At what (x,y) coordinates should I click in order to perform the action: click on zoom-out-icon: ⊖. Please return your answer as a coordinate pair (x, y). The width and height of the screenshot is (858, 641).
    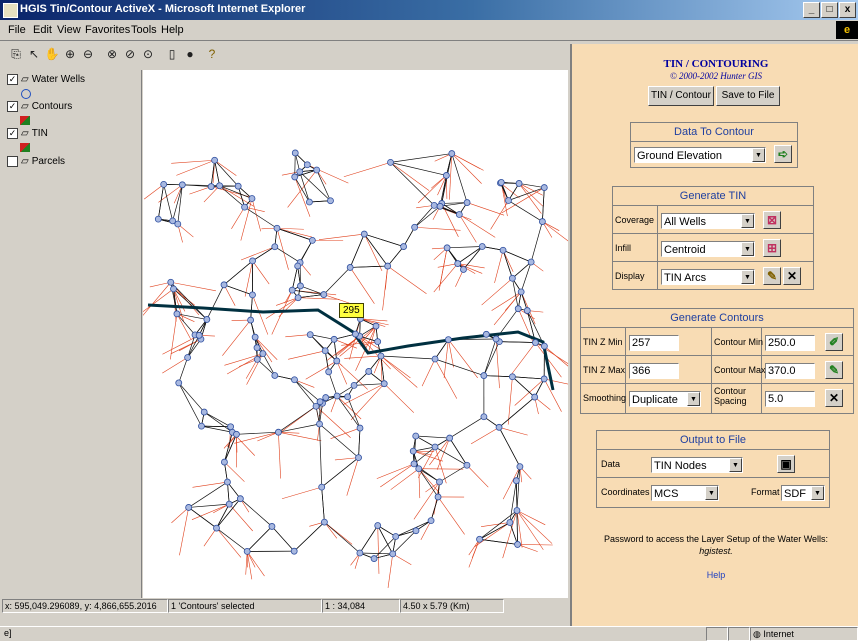
    Looking at the image, I should click on (88, 54).